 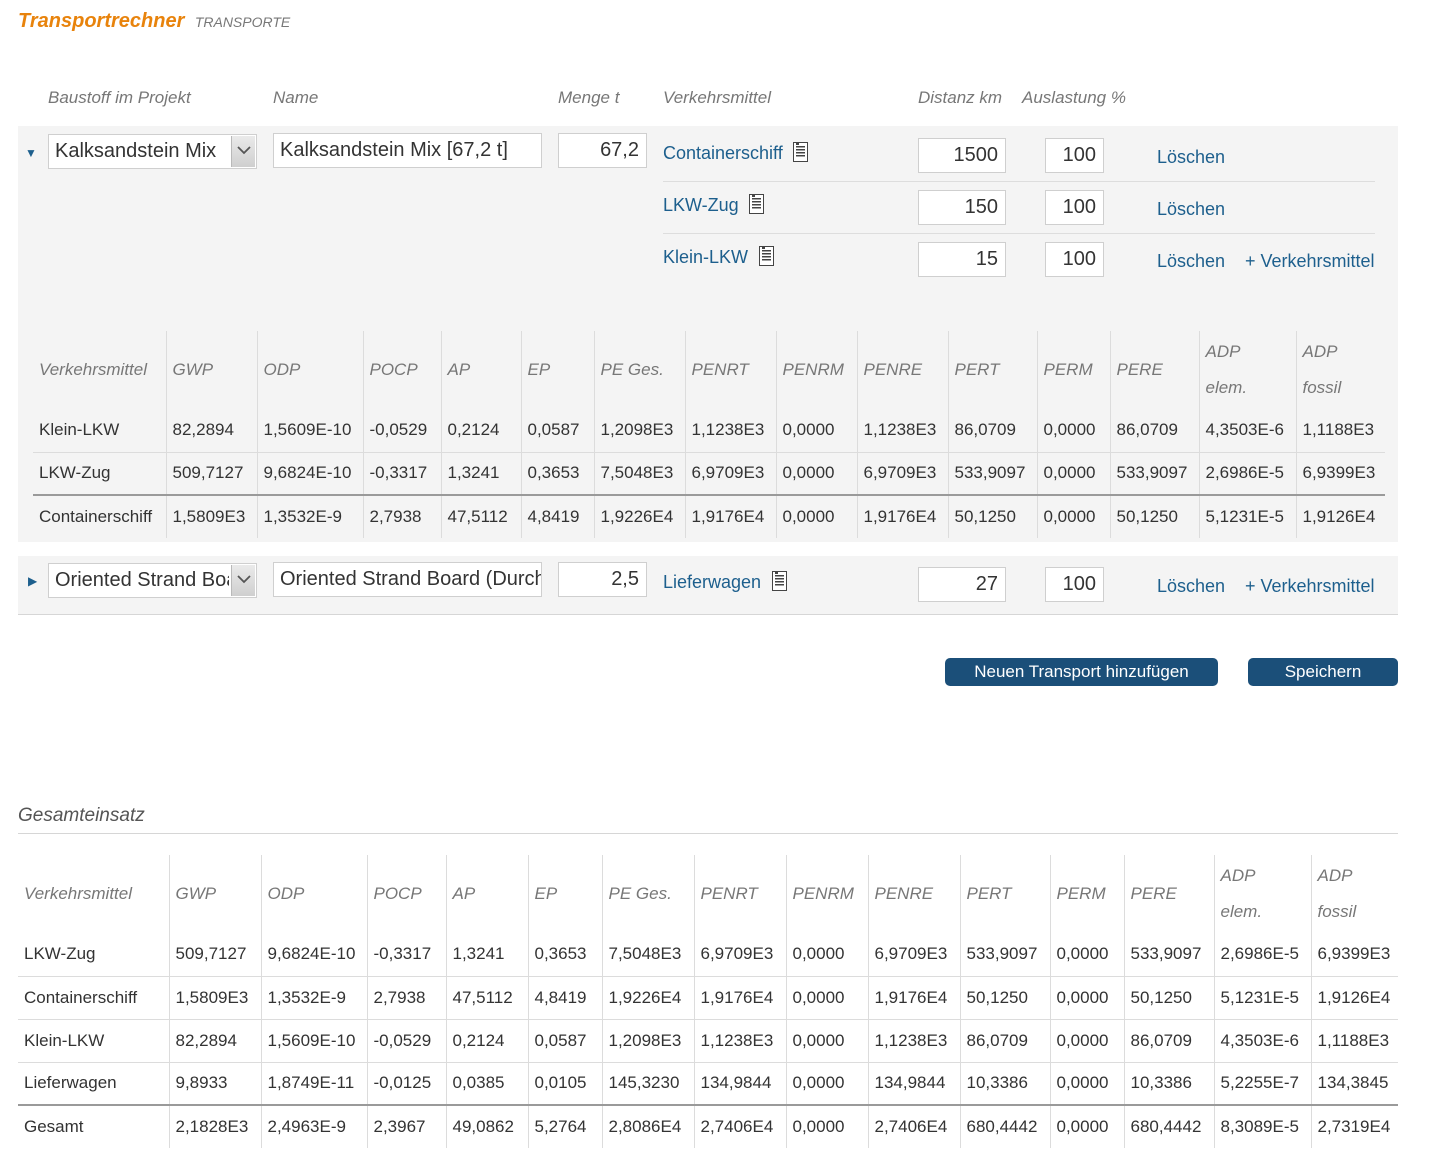 What do you see at coordinates (1081, 672) in the screenshot?
I see `add-transport-button: Neuen Transport hinzufügen` at bounding box center [1081, 672].